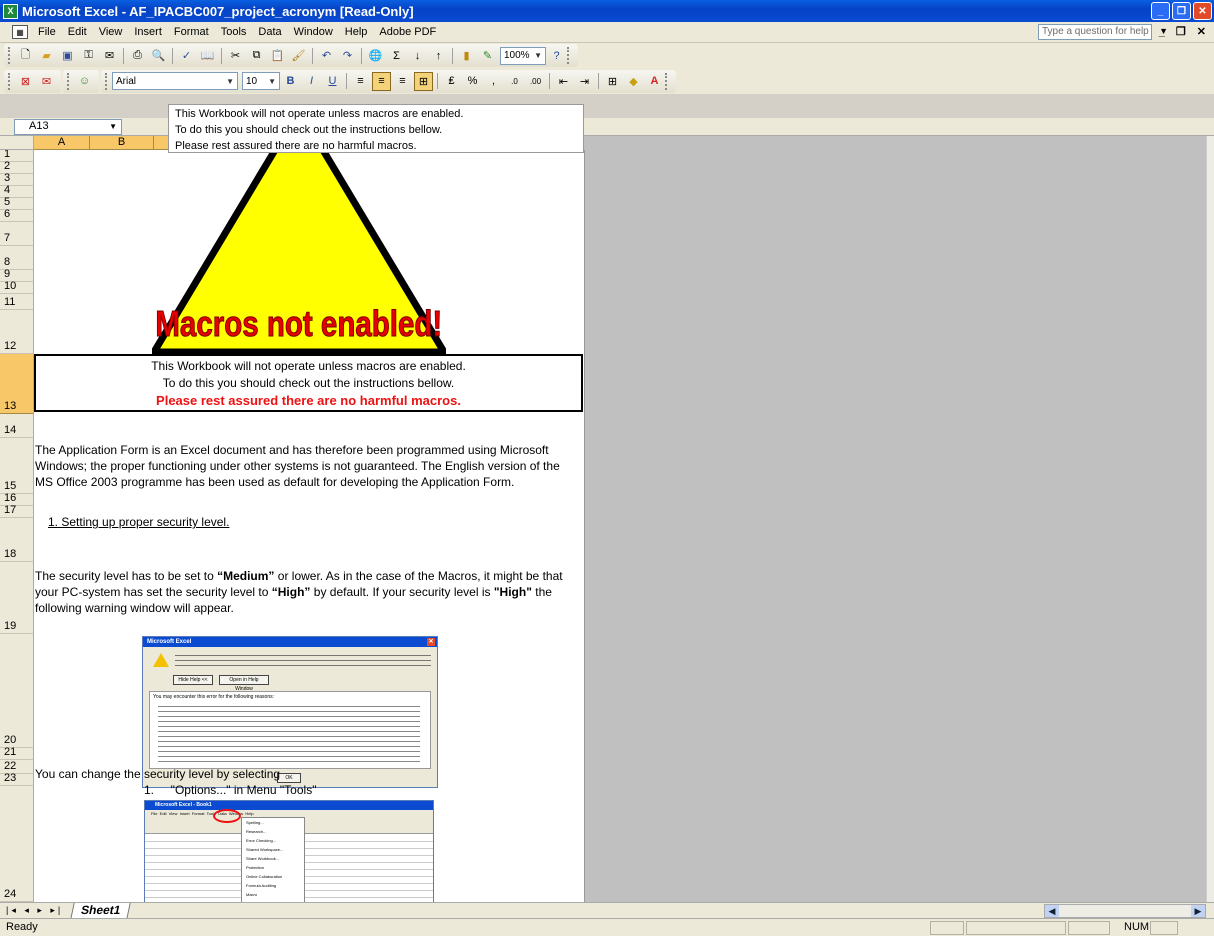 This screenshot has width=1214, height=936. Describe the element at coordinates (101, 910) in the screenshot. I see `sheet-tab-sheet1: Sheet1` at that location.